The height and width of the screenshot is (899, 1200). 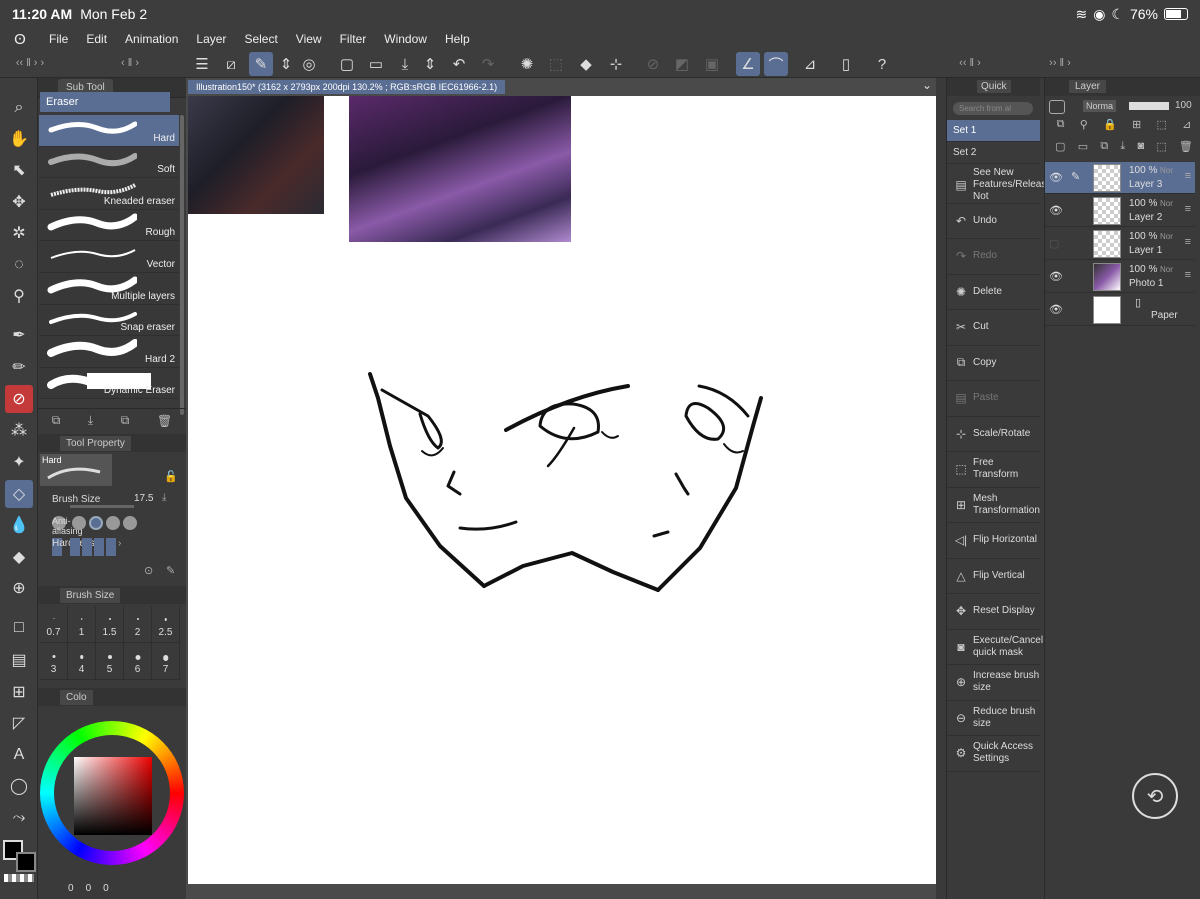 What do you see at coordinates (110, 624) in the screenshot?
I see `brush-size-preset: 1.5` at bounding box center [110, 624].